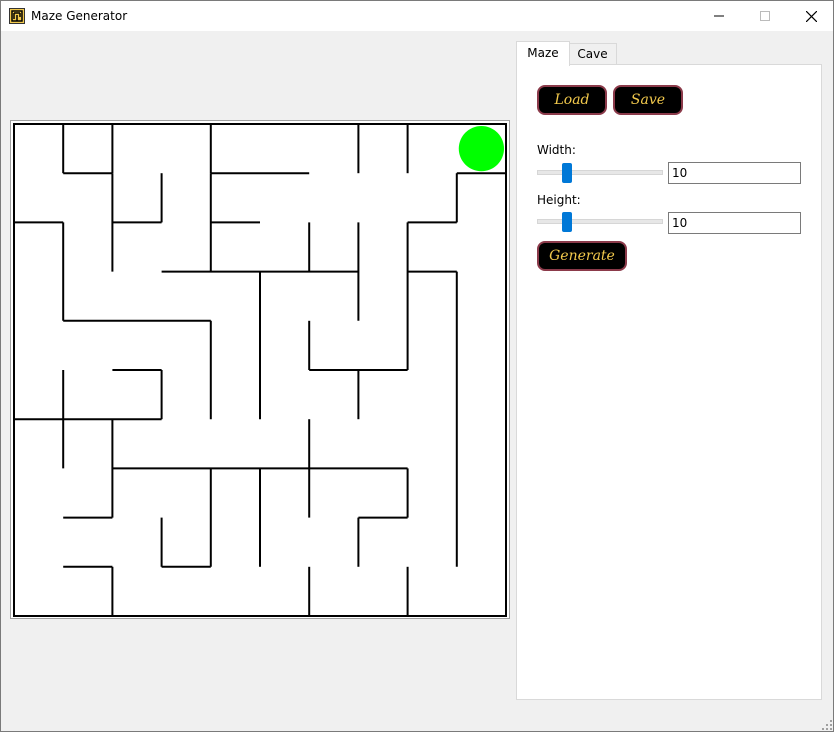  I want to click on width-slider-track, so click(600, 172).